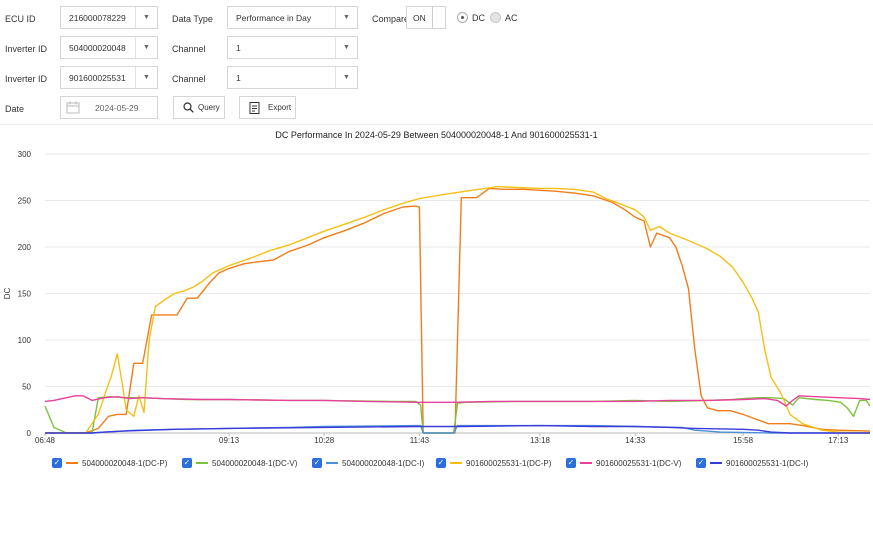 This screenshot has width=873, height=553. Describe the element at coordinates (189, 49) in the screenshot. I see `channel-label-1: Channel` at that location.